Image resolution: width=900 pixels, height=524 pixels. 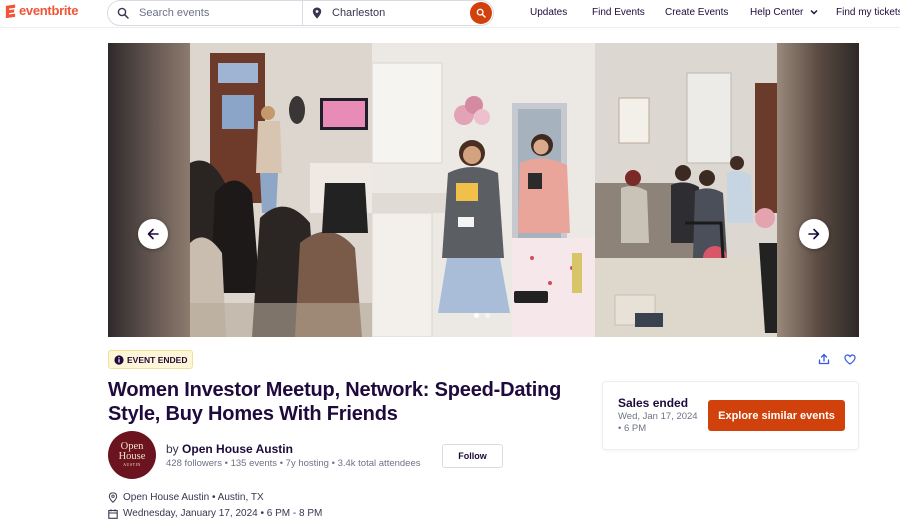 I want to click on organizer-prefix: by, so click(x=172, y=449).